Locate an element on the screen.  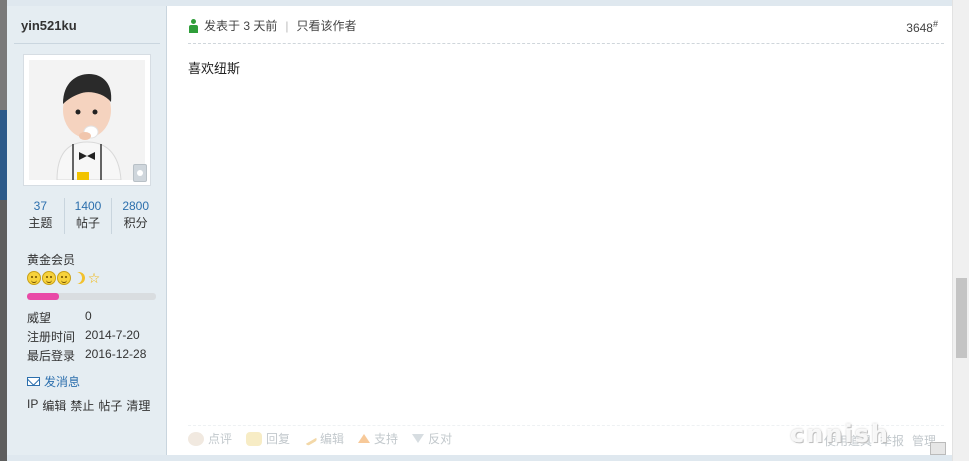
arrow-down-icon is located at coordinates (418, 438).